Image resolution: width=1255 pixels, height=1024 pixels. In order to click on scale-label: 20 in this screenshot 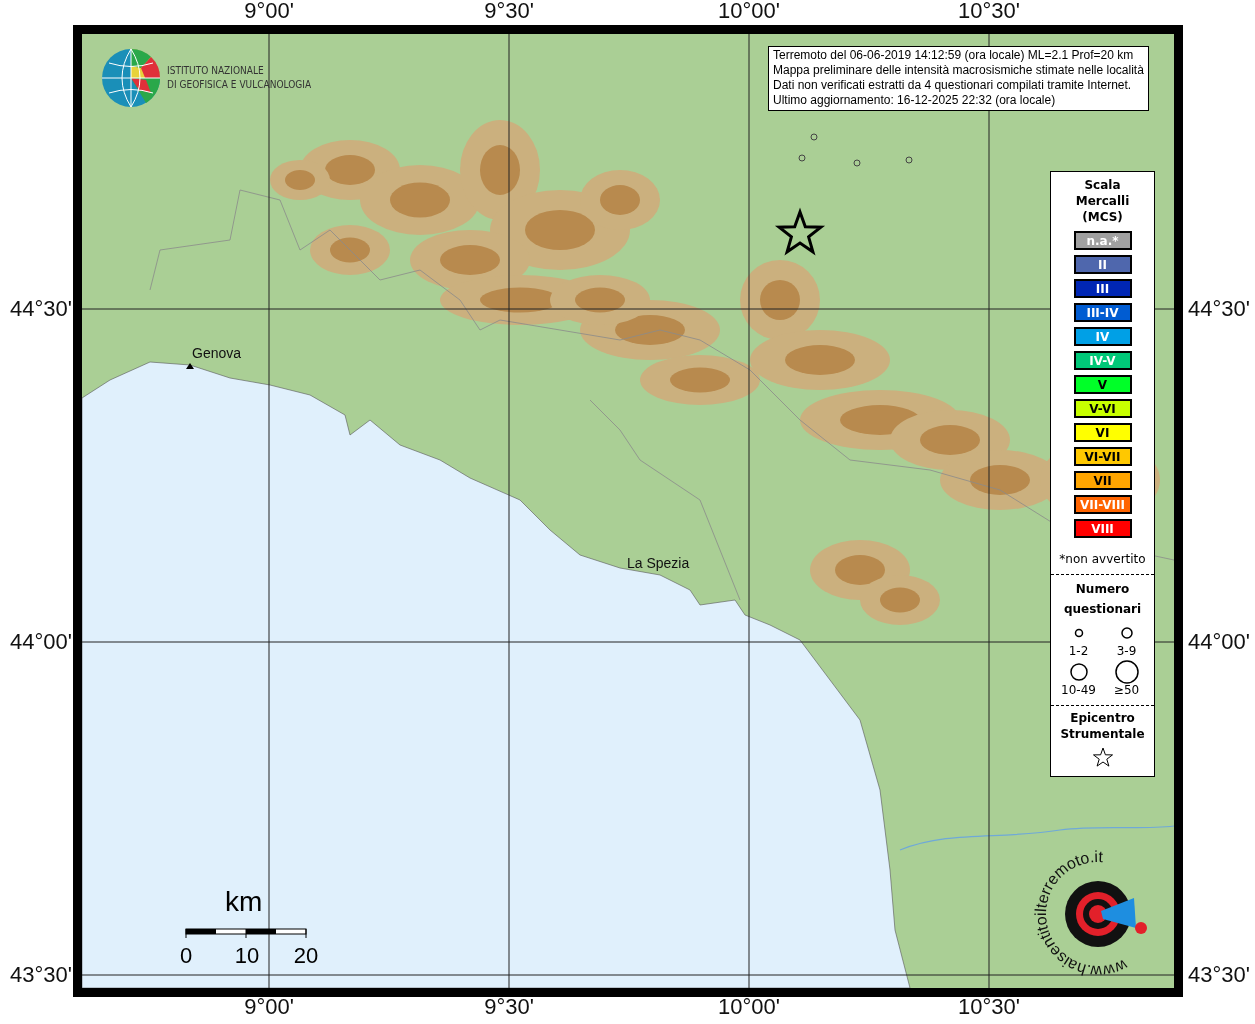, I will do `click(306, 956)`.